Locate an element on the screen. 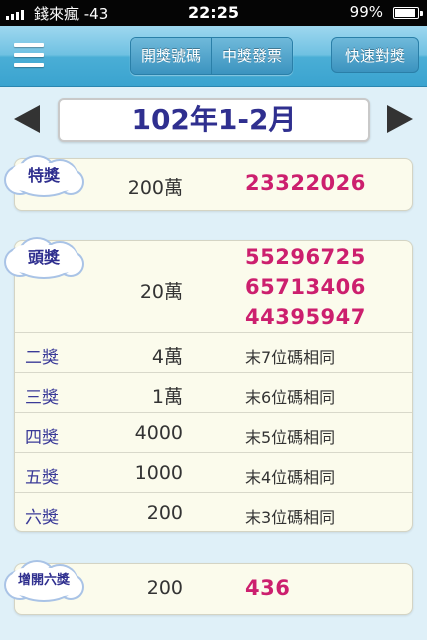 This screenshot has width=427, height=640. segmented-control: 開獎號碼 中獎發票 is located at coordinates (212, 56).